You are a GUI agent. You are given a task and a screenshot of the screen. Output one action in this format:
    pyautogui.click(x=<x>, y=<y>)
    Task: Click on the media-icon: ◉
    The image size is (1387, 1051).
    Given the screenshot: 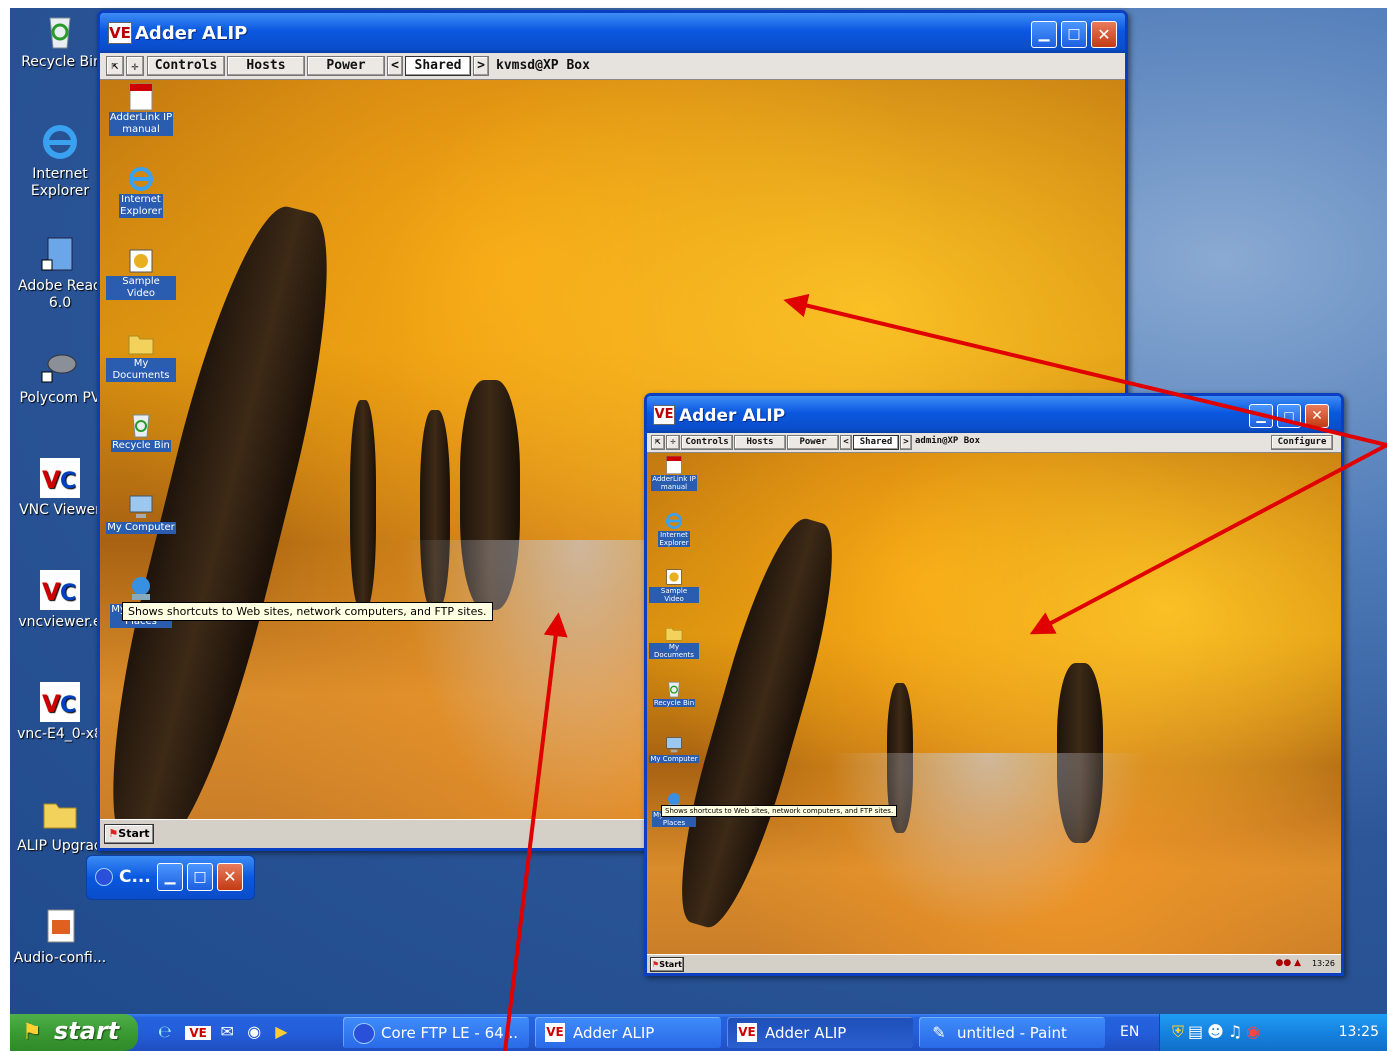 What is the action you would take?
    pyautogui.click(x=254, y=1031)
    